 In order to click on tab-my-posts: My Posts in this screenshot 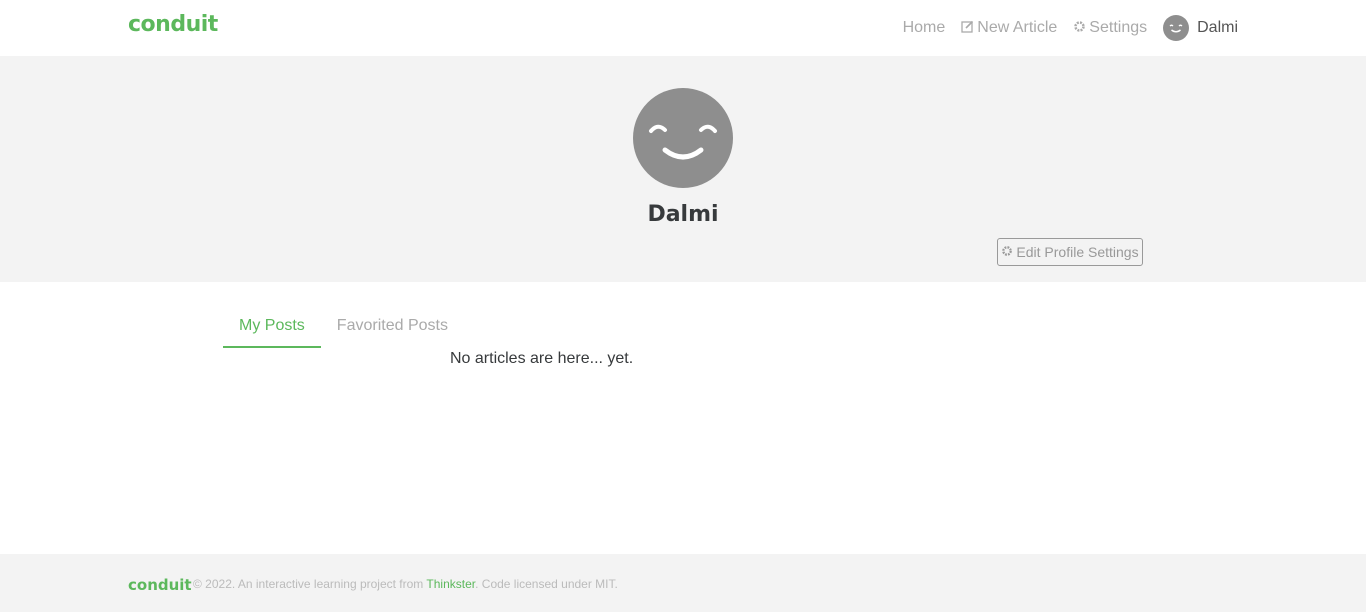, I will do `click(272, 327)`.